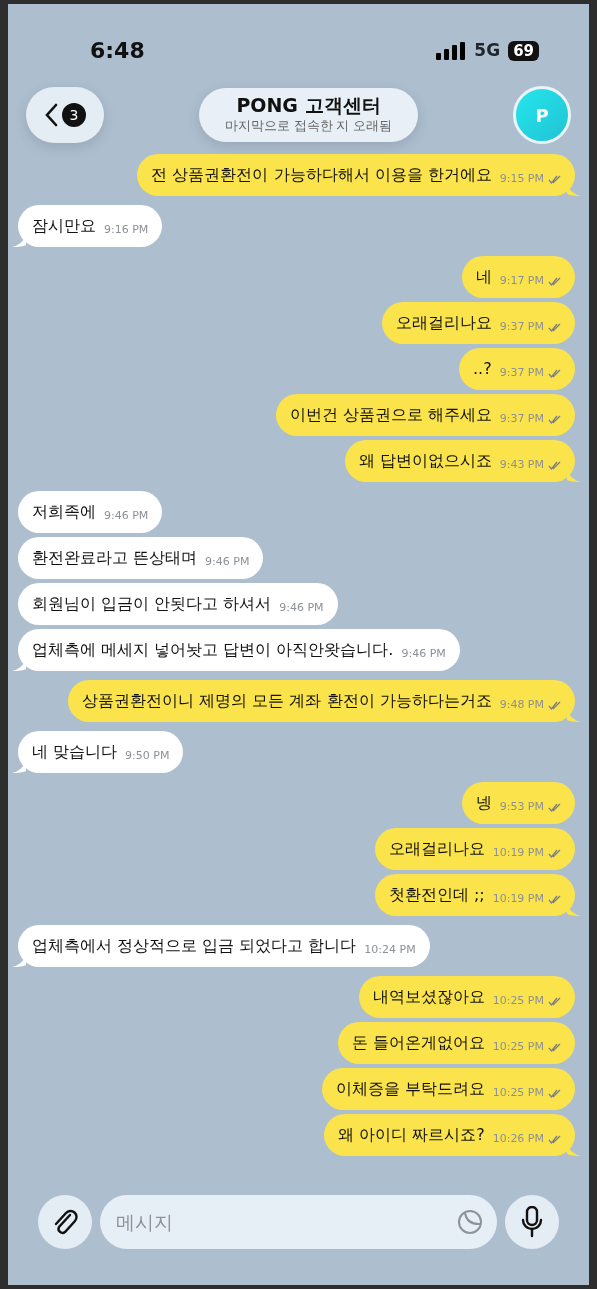  What do you see at coordinates (152, 604) in the screenshot?
I see `message-text: 회원님이 입금이 안됫다고 하셔서` at bounding box center [152, 604].